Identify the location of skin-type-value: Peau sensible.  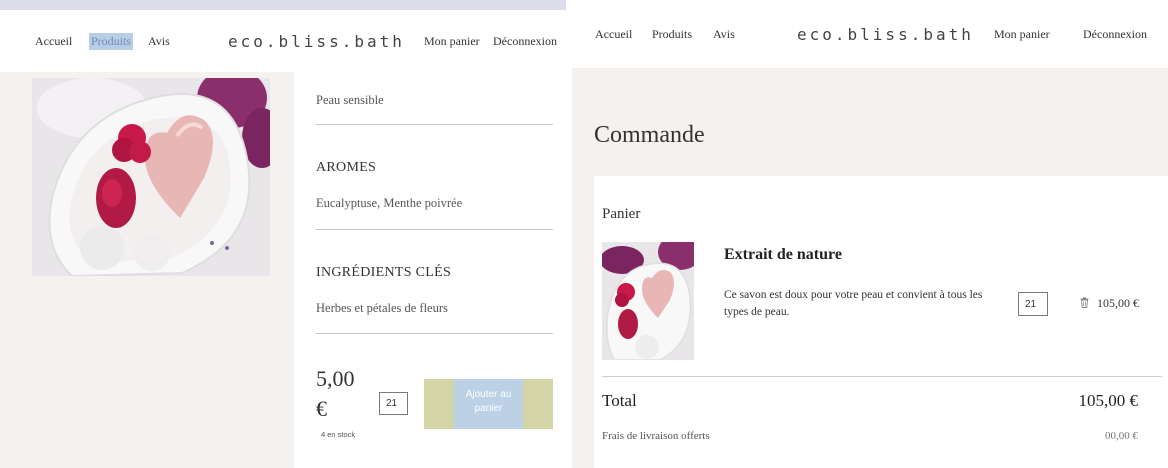
(350, 100).